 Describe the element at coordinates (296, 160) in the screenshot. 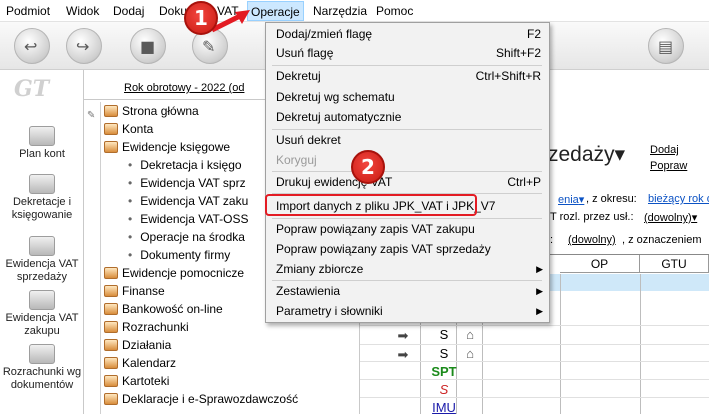

I see `menu-item-koryguj: Koryguj` at that location.